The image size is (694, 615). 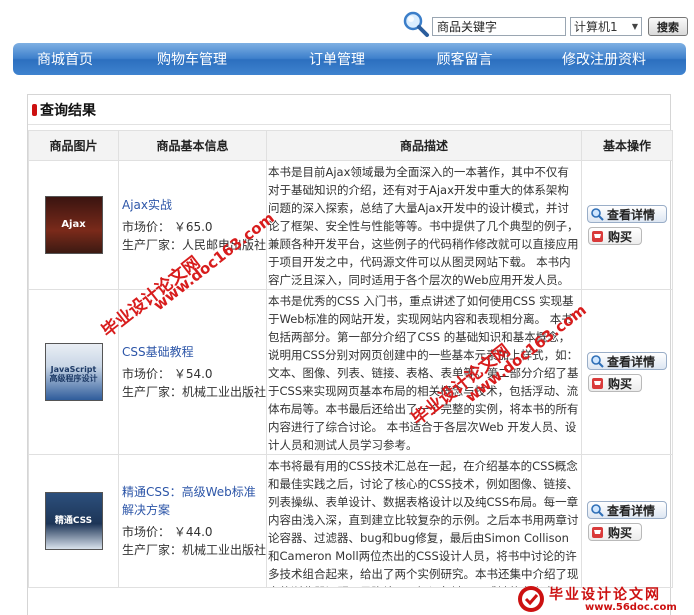 What do you see at coordinates (65, 59) in the screenshot?
I see `nav-item-home: 商城首页` at bounding box center [65, 59].